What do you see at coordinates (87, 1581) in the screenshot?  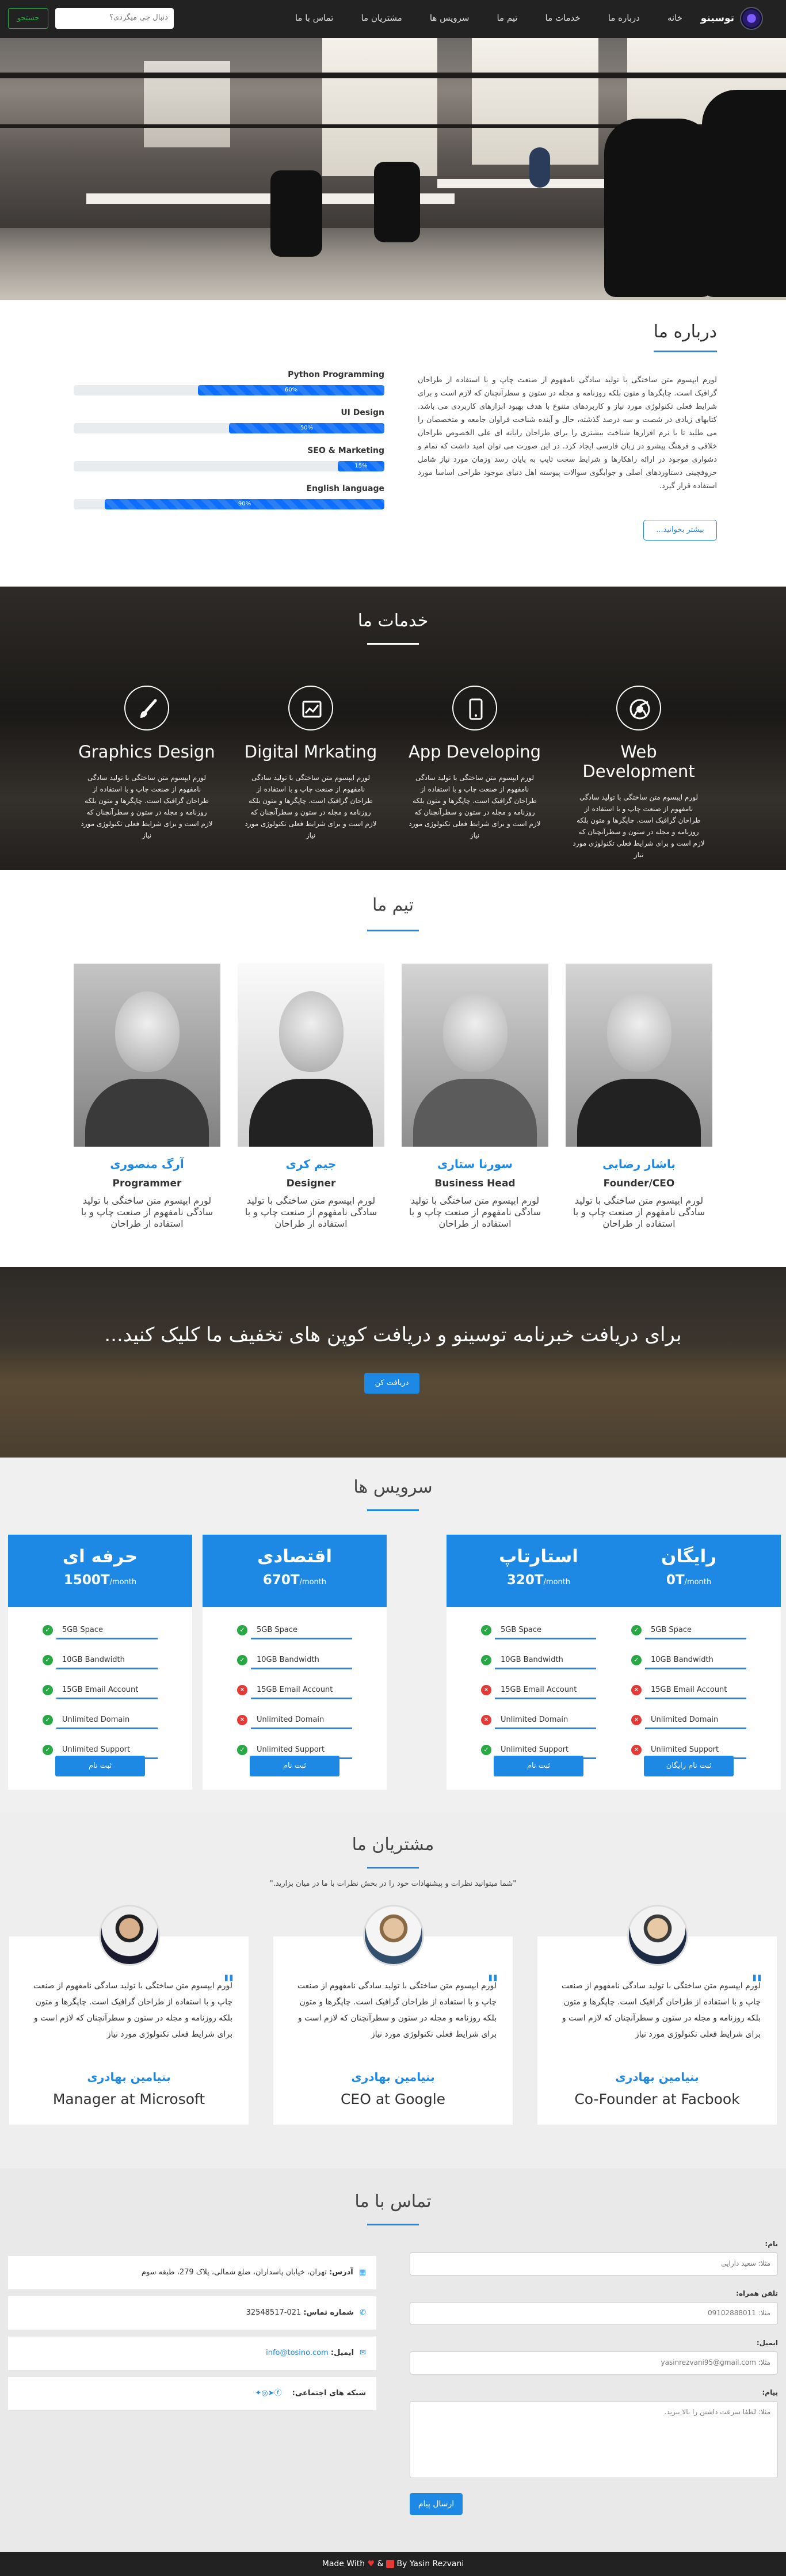 I see `plan-price-value: 1500T` at bounding box center [87, 1581].